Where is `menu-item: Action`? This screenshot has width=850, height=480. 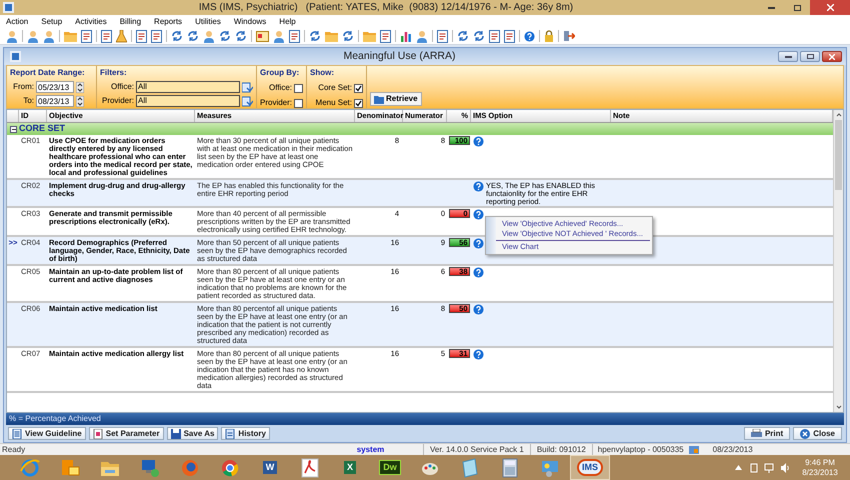
menu-item: Action is located at coordinates (17, 22).